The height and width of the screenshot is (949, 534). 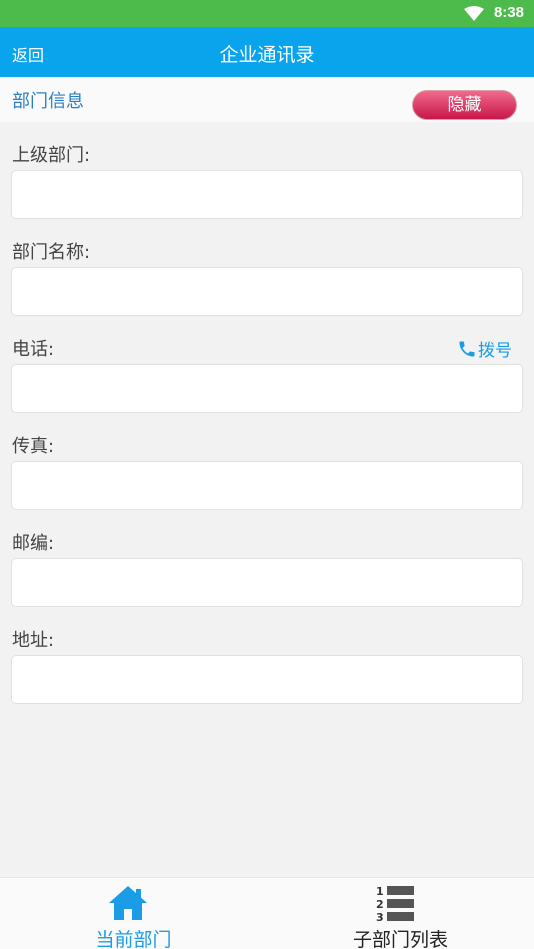 I want to click on bottom-nav: 当前部门 1 2 3 子部门列表, so click(x=267, y=913).